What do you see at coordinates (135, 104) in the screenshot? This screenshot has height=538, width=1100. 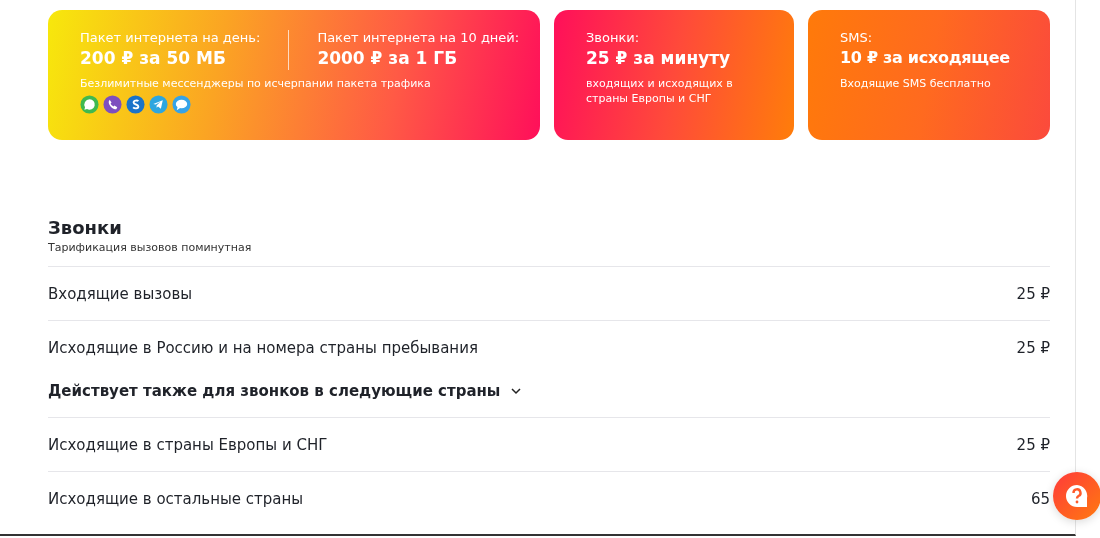 I see `wave-icon` at bounding box center [135, 104].